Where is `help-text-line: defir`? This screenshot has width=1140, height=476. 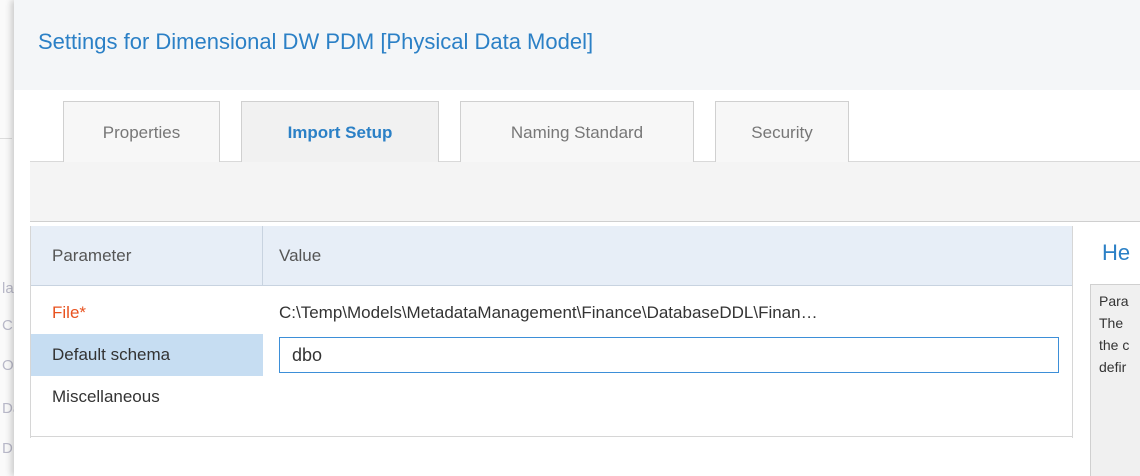
help-text-line: defir is located at coordinates (1113, 367).